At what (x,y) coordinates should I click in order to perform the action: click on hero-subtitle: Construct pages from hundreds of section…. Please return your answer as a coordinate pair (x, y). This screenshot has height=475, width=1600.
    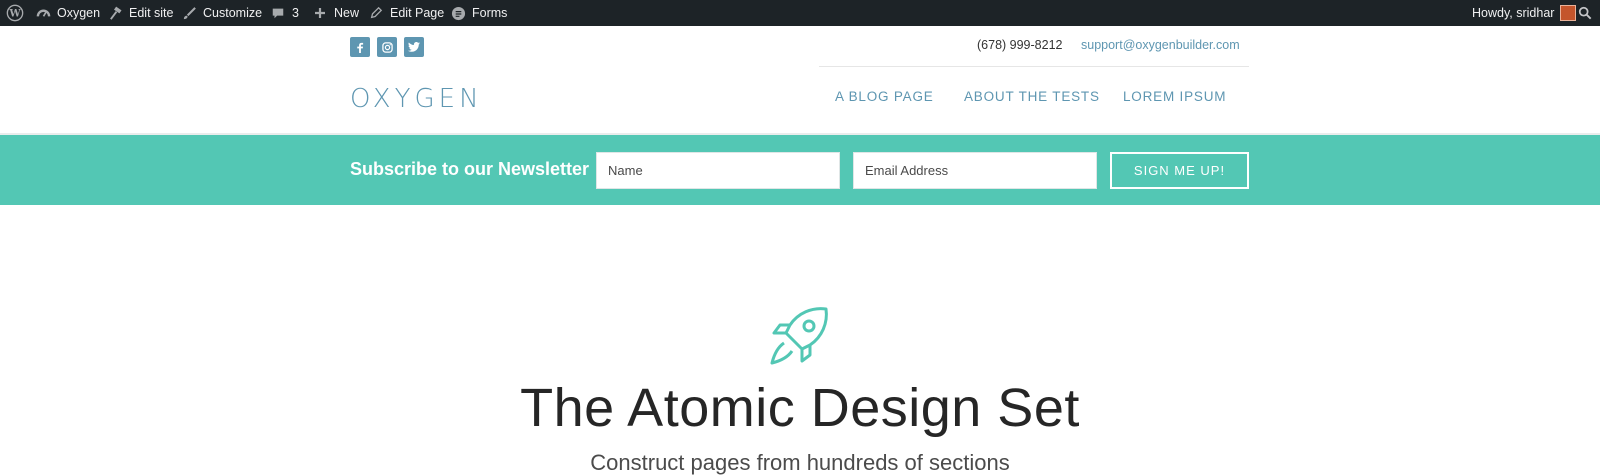
    Looking at the image, I should click on (800, 462).